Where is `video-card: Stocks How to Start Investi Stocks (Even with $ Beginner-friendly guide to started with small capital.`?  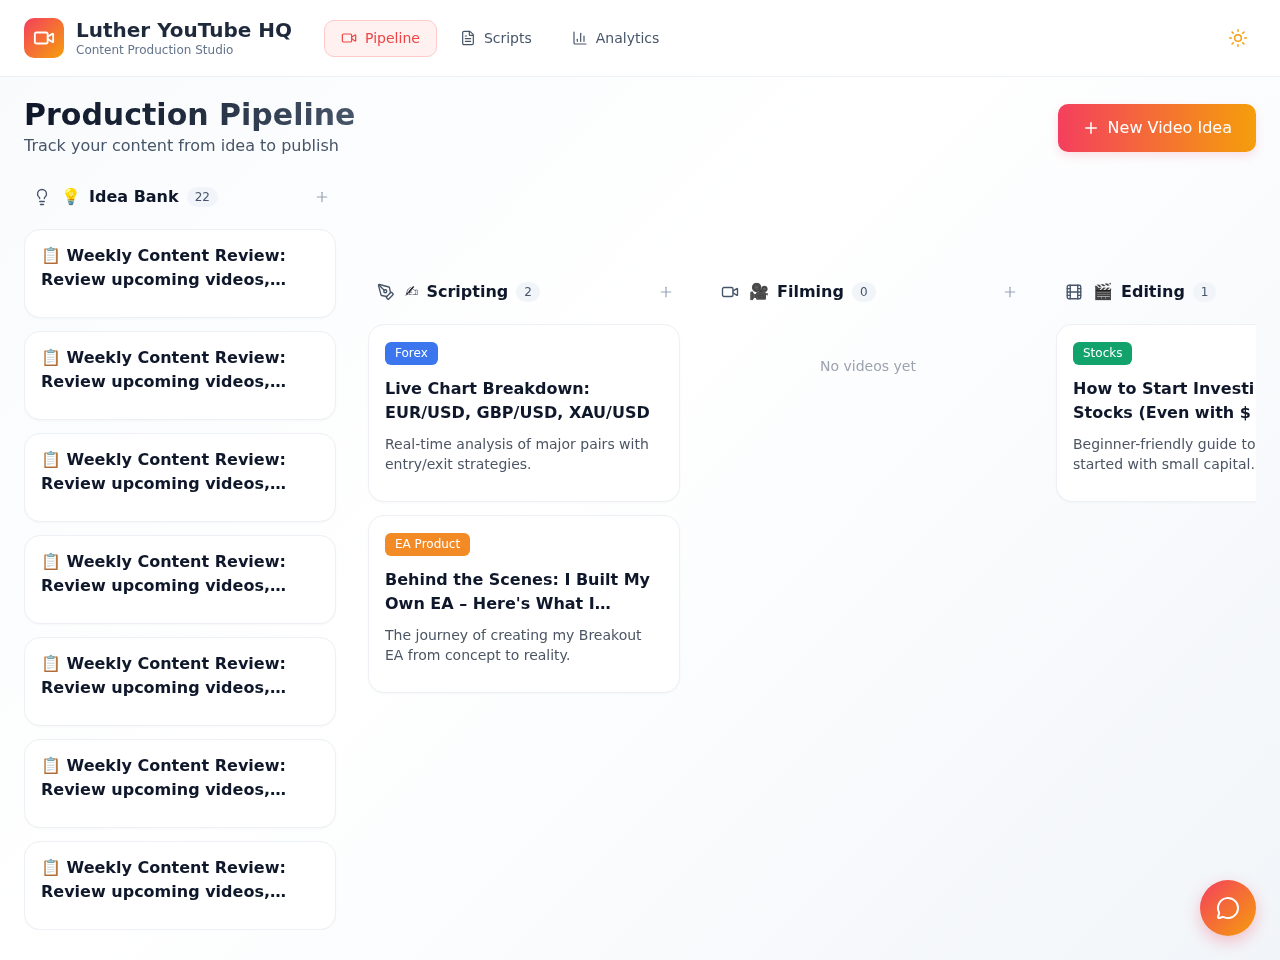 video-card: Stocks How to Start Investi Stocks (Even with $ Beginner-friendly guide to started with small capital. is located at coordinates (1156, 413).